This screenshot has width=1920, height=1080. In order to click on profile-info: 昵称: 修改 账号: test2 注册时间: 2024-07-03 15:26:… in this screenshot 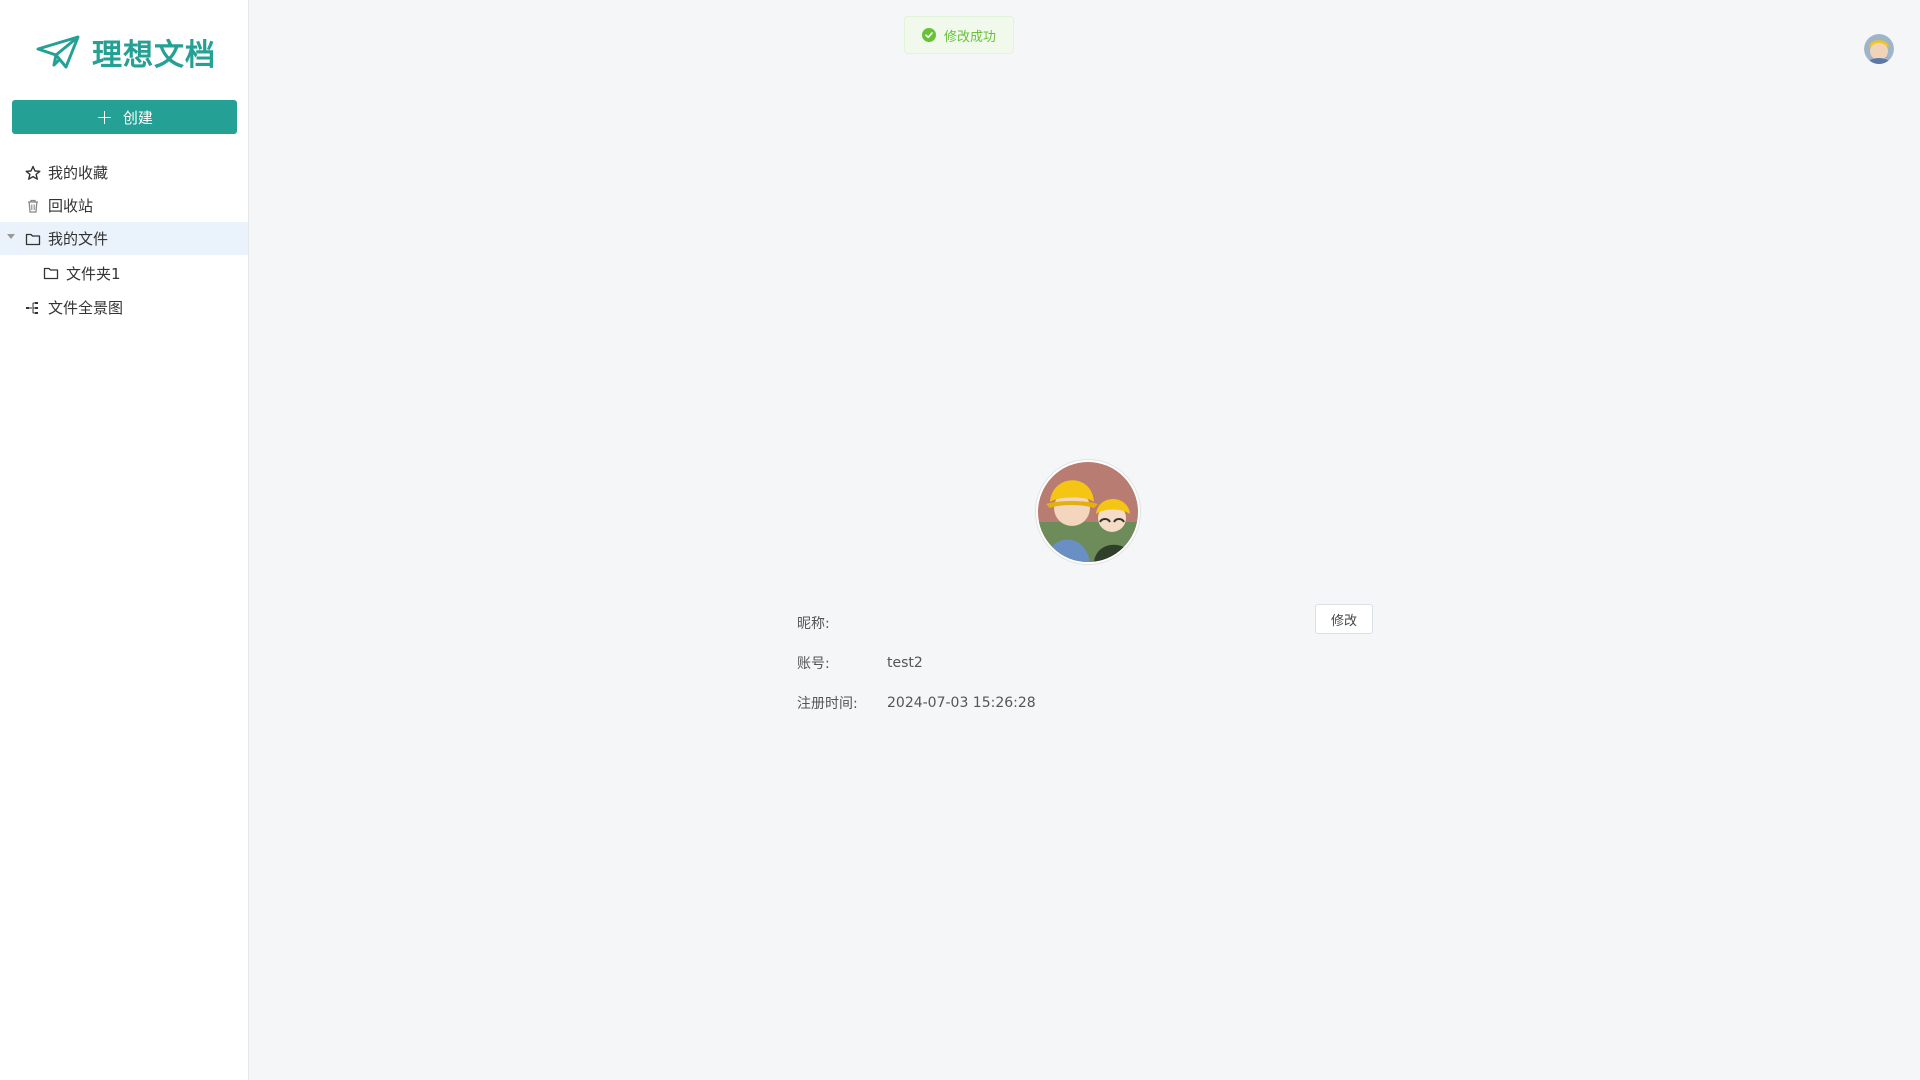, I will do `click(1085, 663)`.